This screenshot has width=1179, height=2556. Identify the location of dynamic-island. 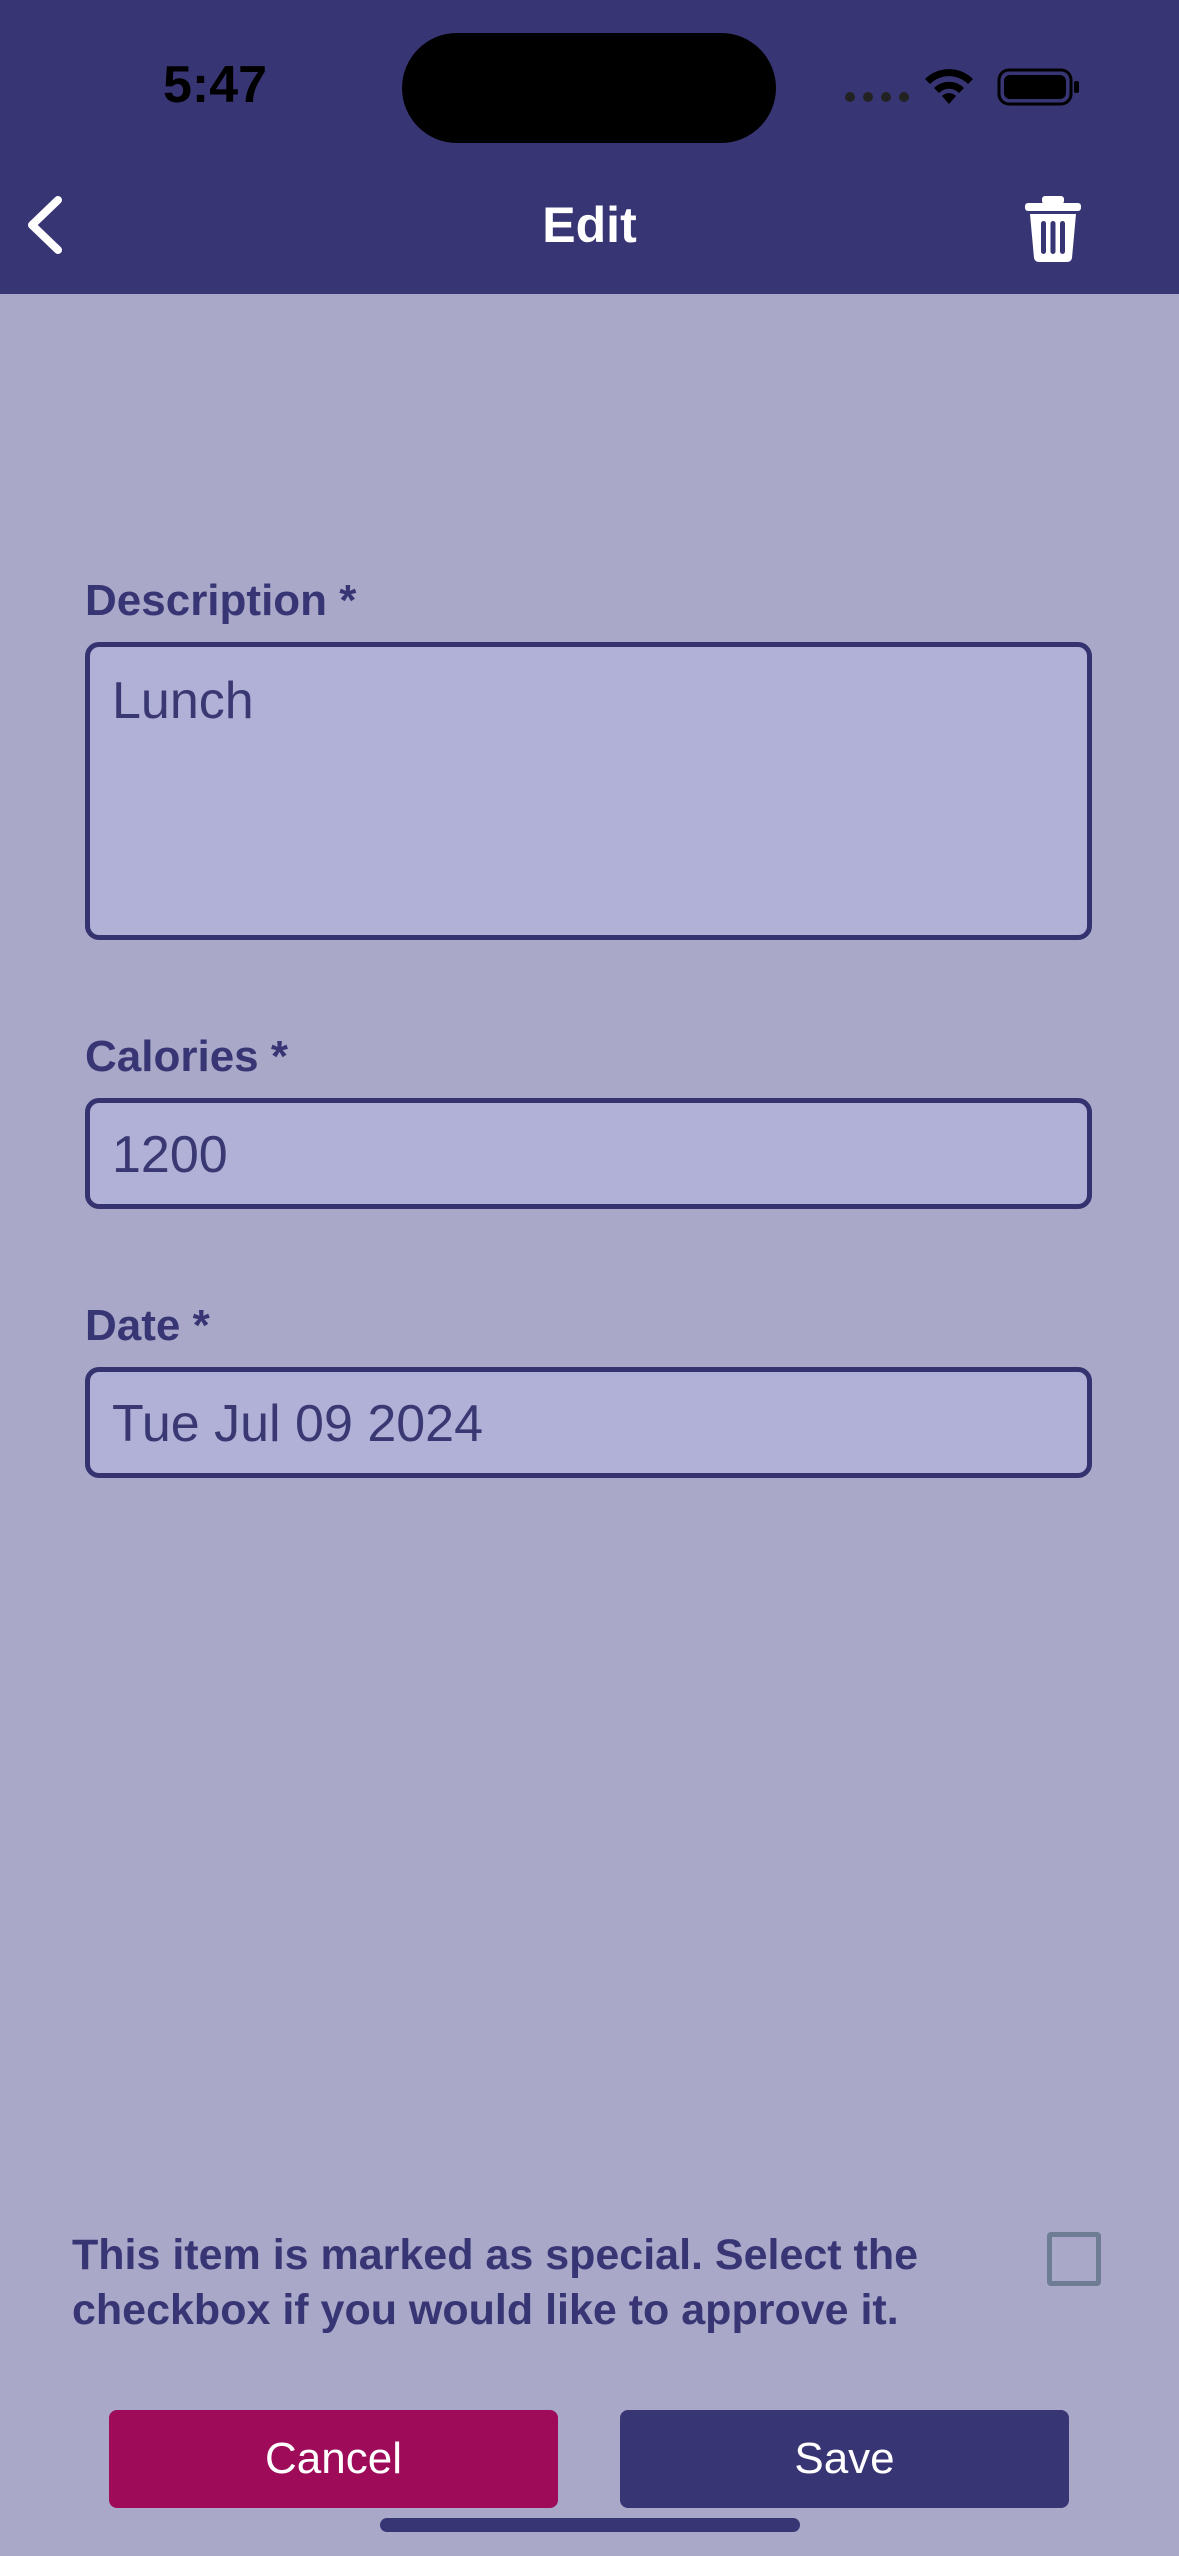
(589, 88).